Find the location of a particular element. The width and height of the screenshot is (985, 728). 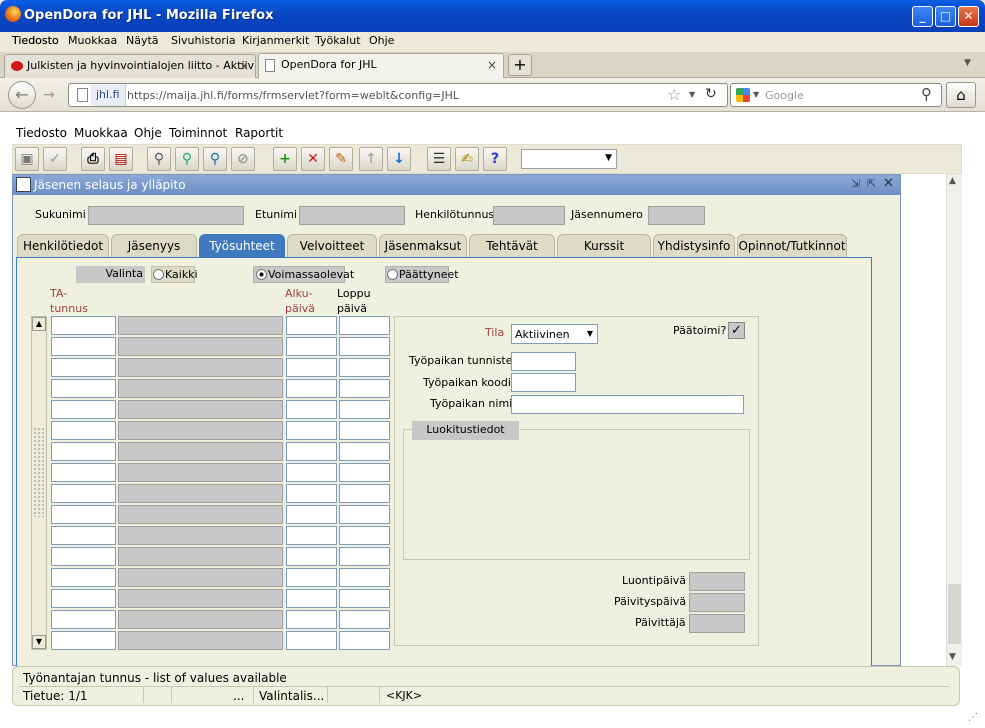

new-tab-button: + is located at coordinates (520, 65).